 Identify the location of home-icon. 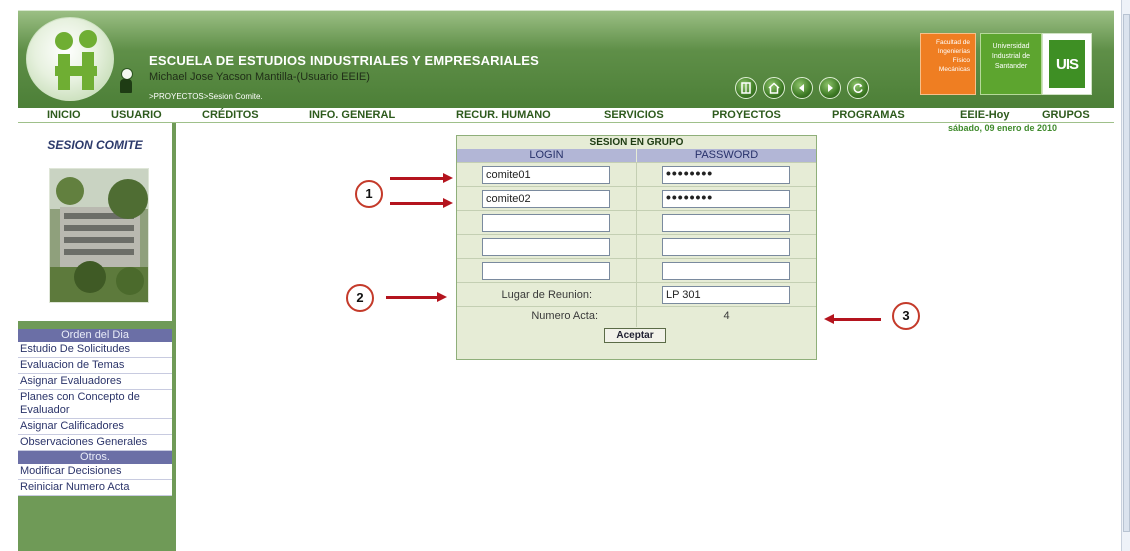
(774, 88).